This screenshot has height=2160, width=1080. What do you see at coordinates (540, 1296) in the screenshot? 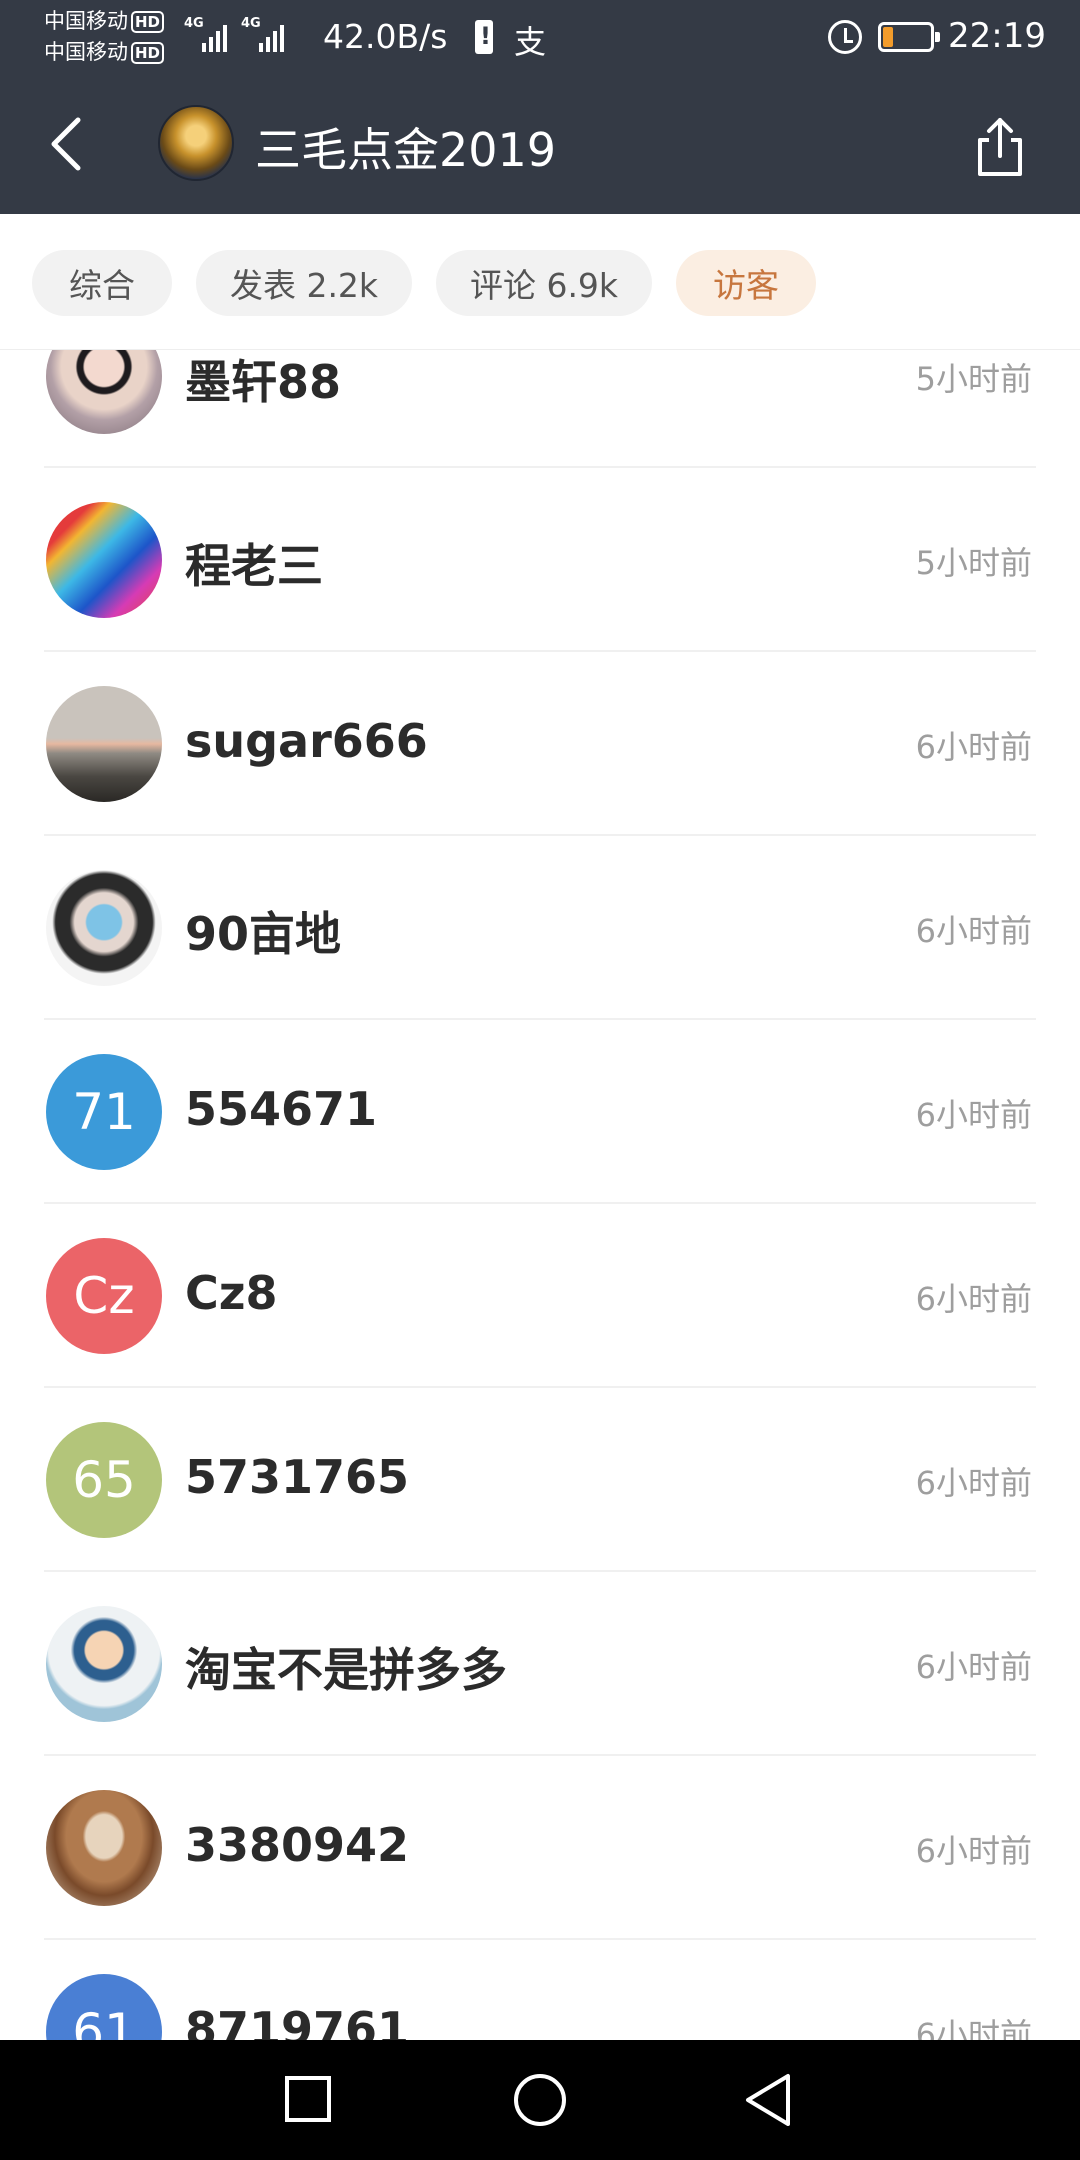
I see `list-item: Cz Cz8 6小时前` at bounding box center [540, 1296].